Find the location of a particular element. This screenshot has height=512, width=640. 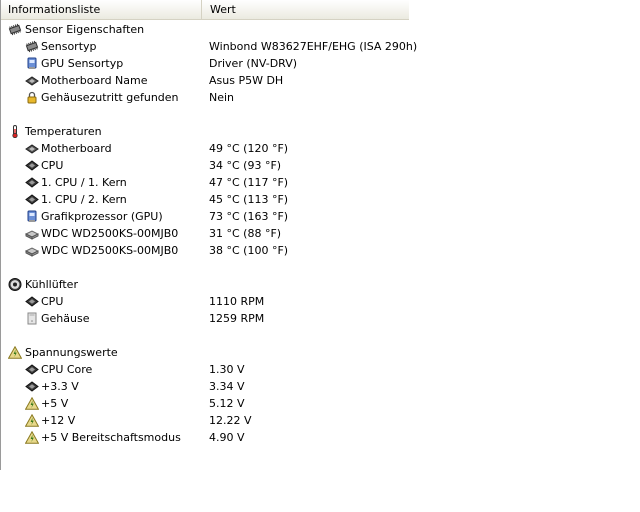

item-value: 45 °C (113 °F) is located at coordinates (249, 199).